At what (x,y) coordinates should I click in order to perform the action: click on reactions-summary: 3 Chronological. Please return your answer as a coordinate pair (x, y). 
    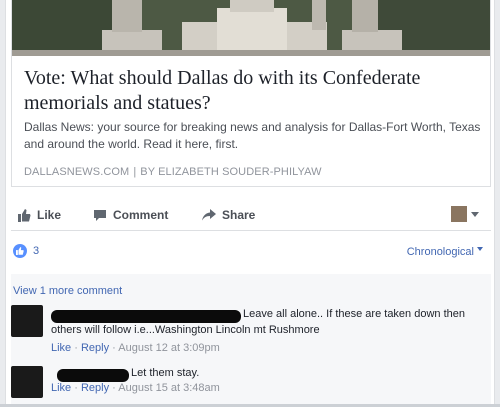
    Looking at the image, I should click on (251, 252).